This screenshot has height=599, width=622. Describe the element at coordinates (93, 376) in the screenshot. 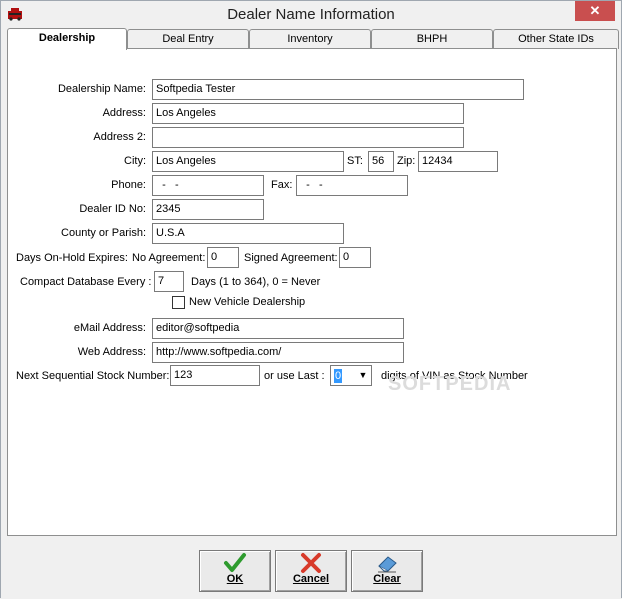

I see `stock-label: Next Sequential Stock Number:` at that location.